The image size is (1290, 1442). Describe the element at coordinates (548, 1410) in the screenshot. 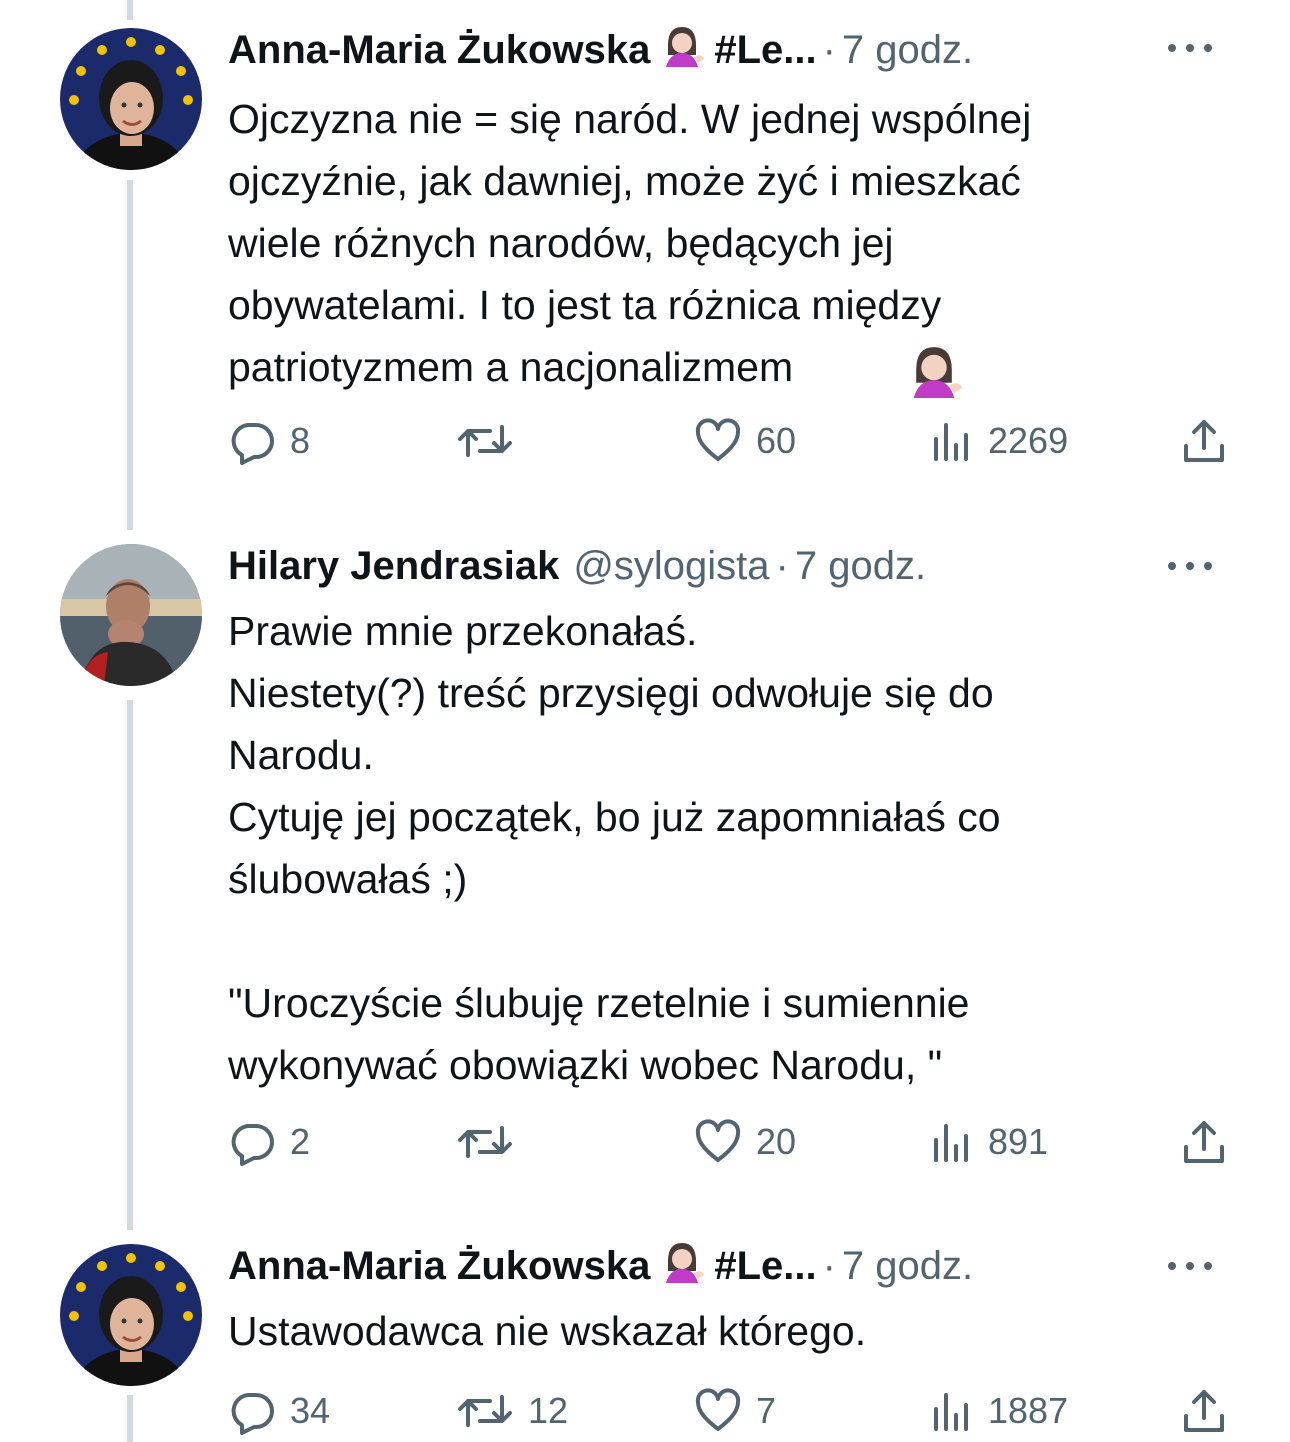

I see `retweet-count: 12` at that location.